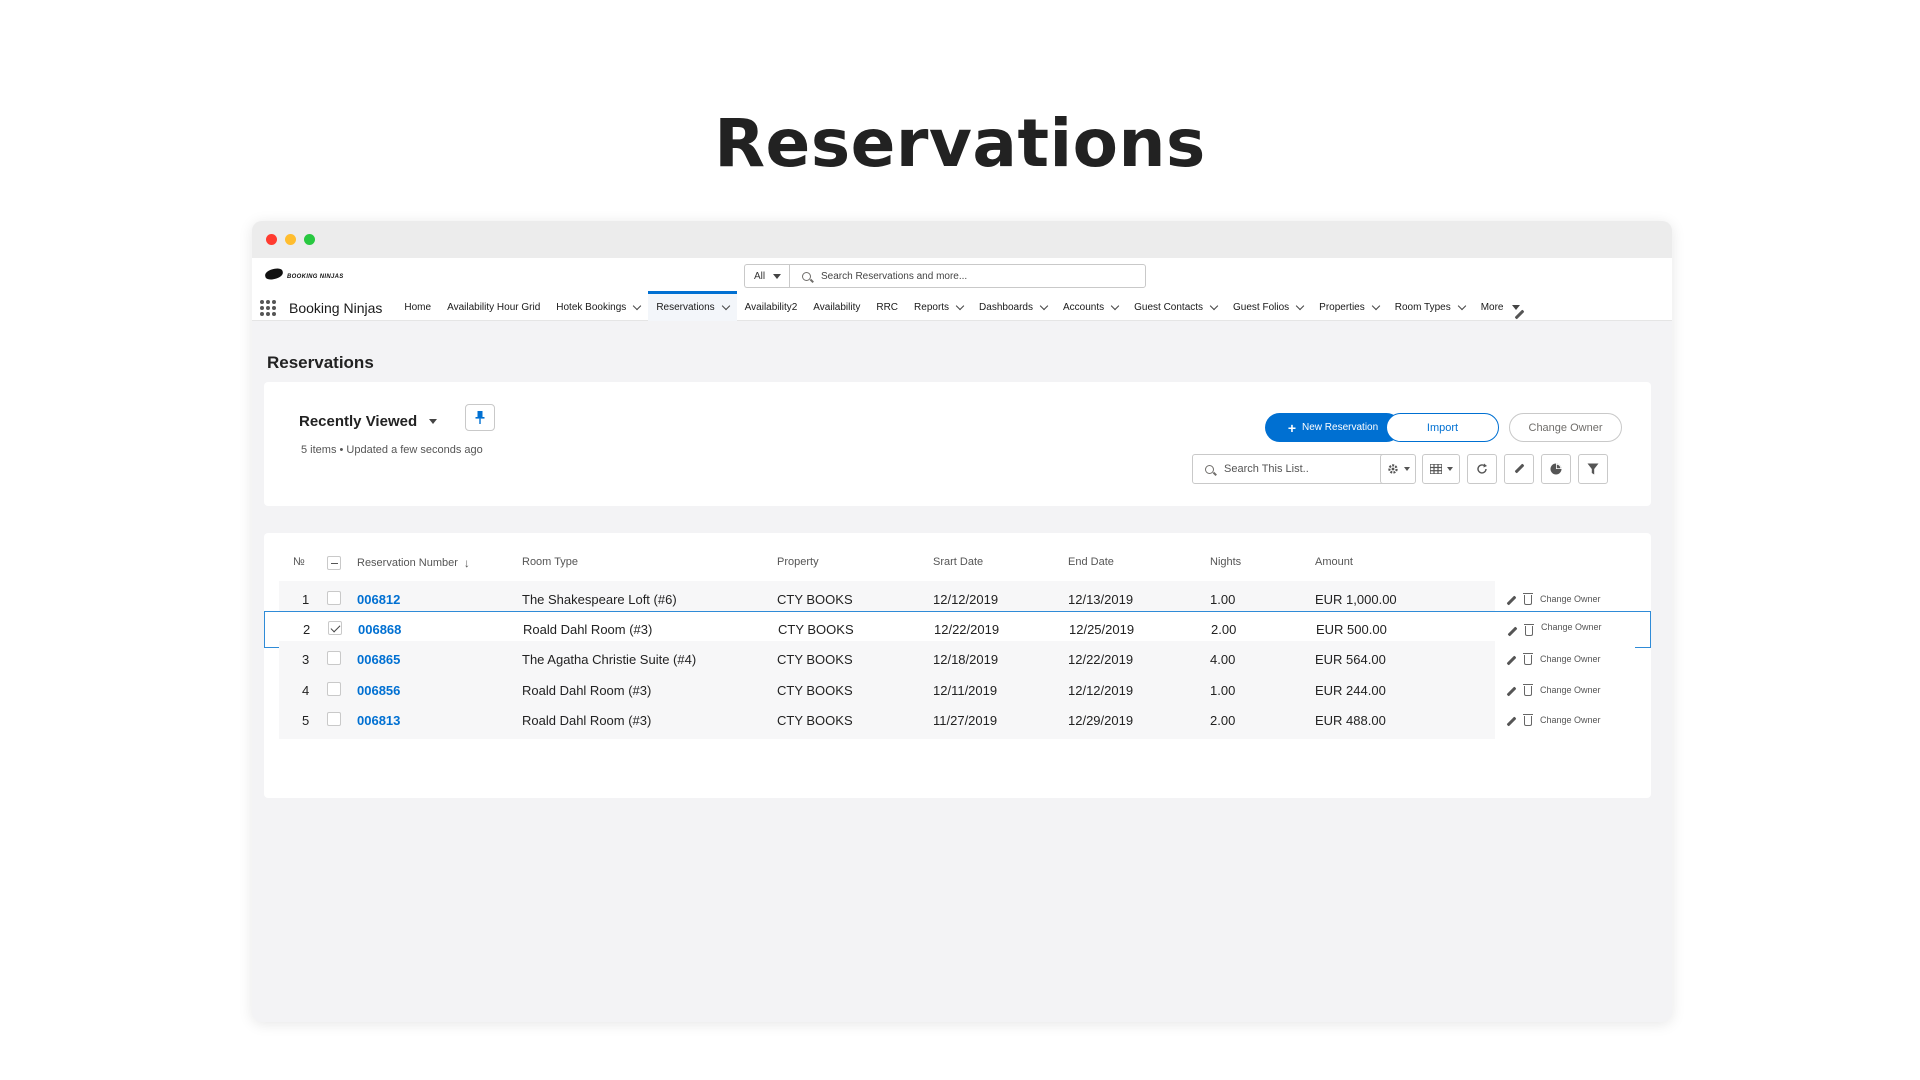  What do you see at coordinates (378, 720) in the screenshot?
I see `reservation-number-link: 006813` at bounding box center [378, 720].